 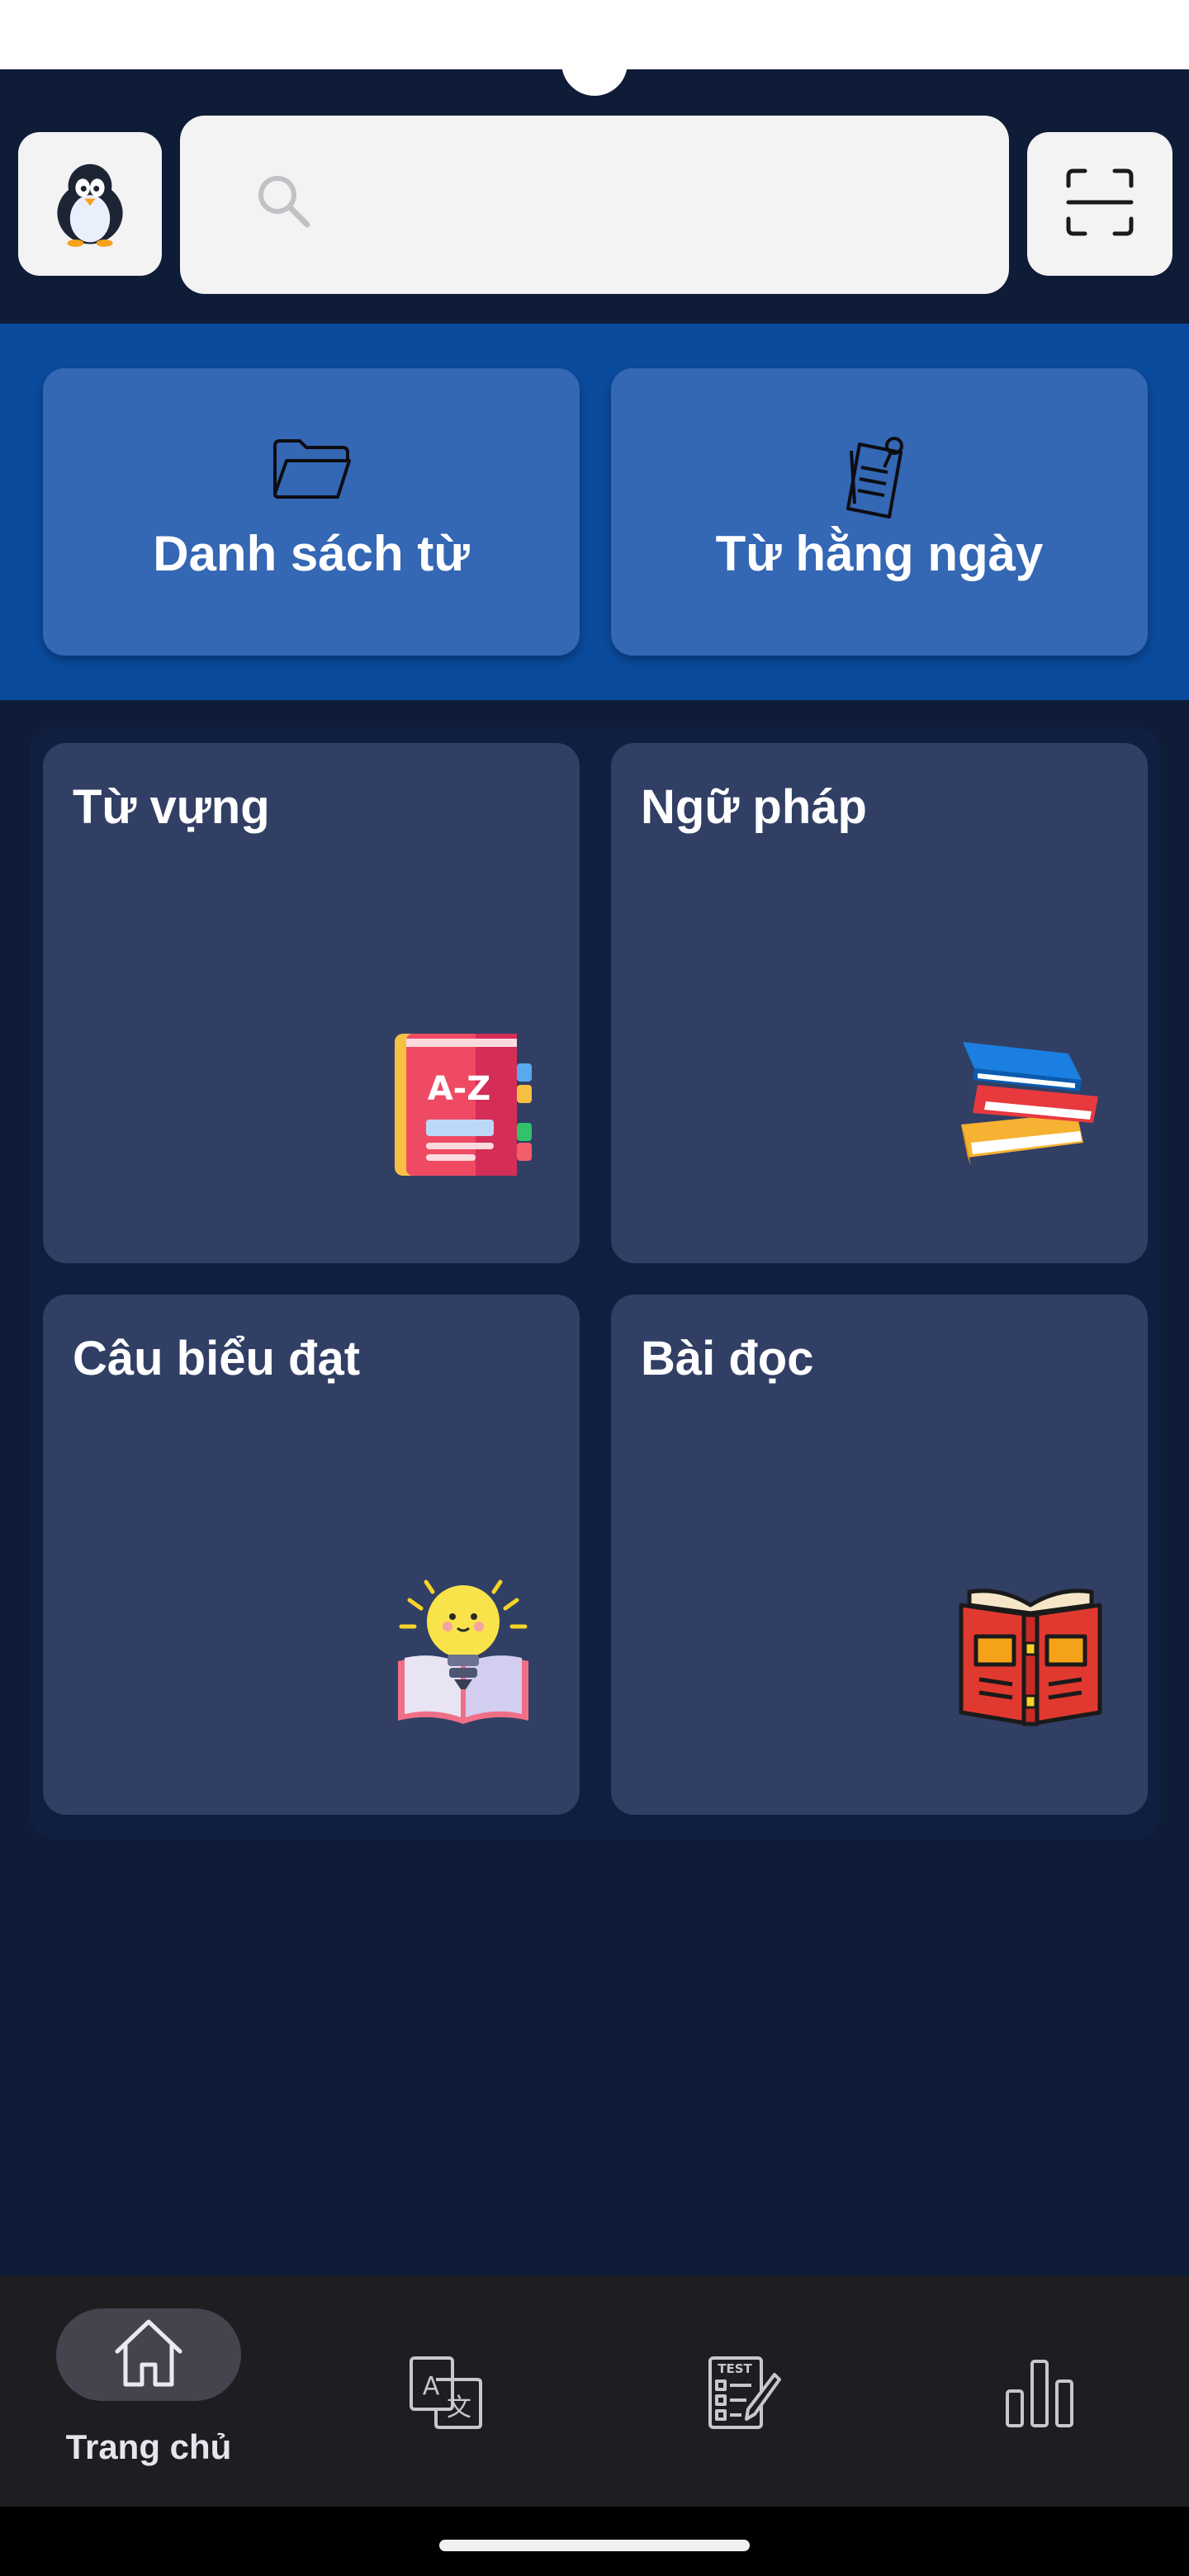 I want to click on search-box, so click(x=594, y=205).